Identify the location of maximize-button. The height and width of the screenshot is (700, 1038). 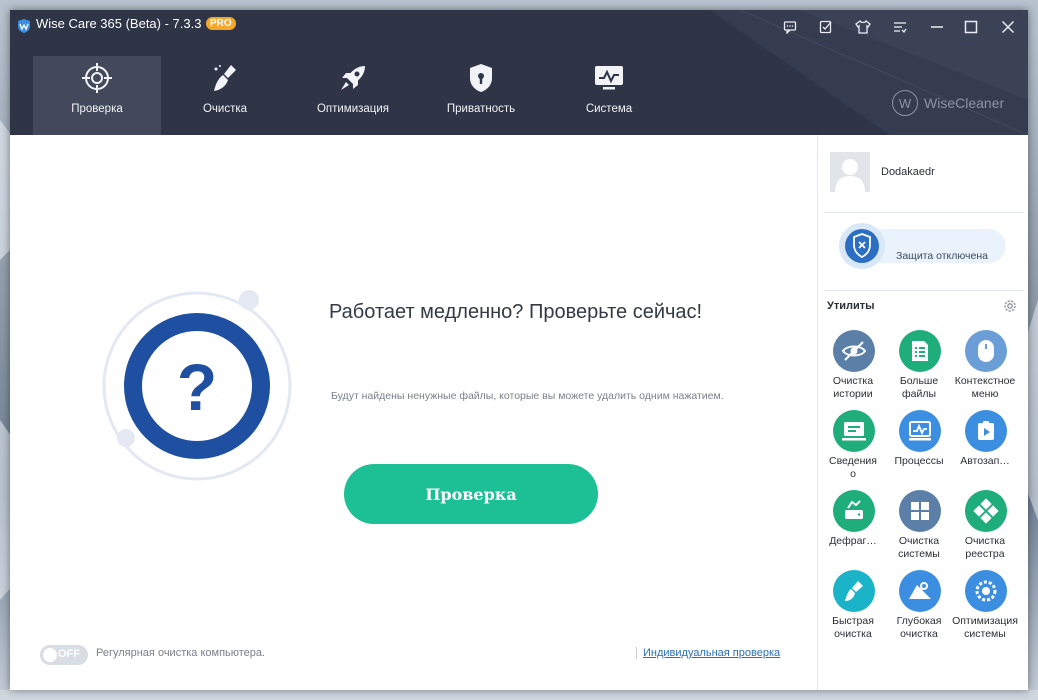
(971, 27).